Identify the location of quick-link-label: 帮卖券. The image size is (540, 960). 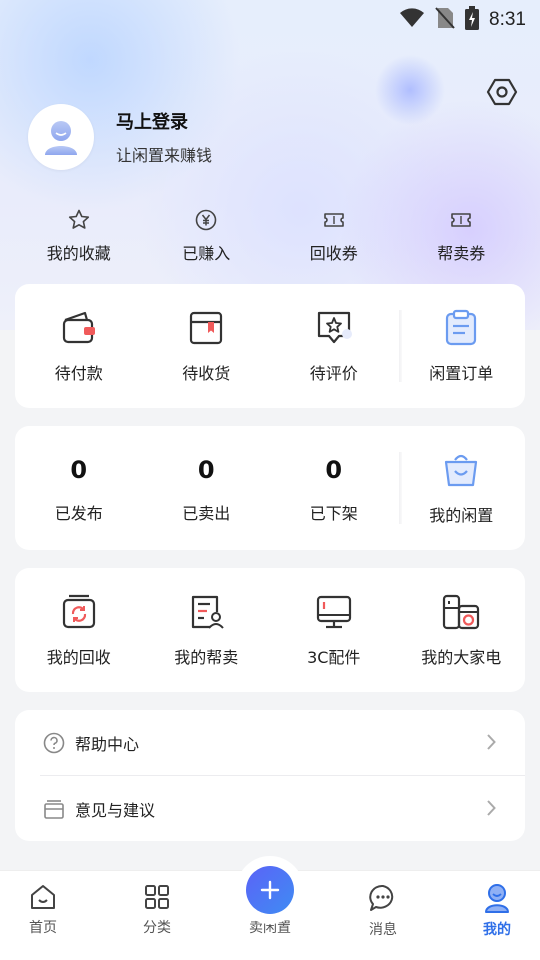
(461, 253).